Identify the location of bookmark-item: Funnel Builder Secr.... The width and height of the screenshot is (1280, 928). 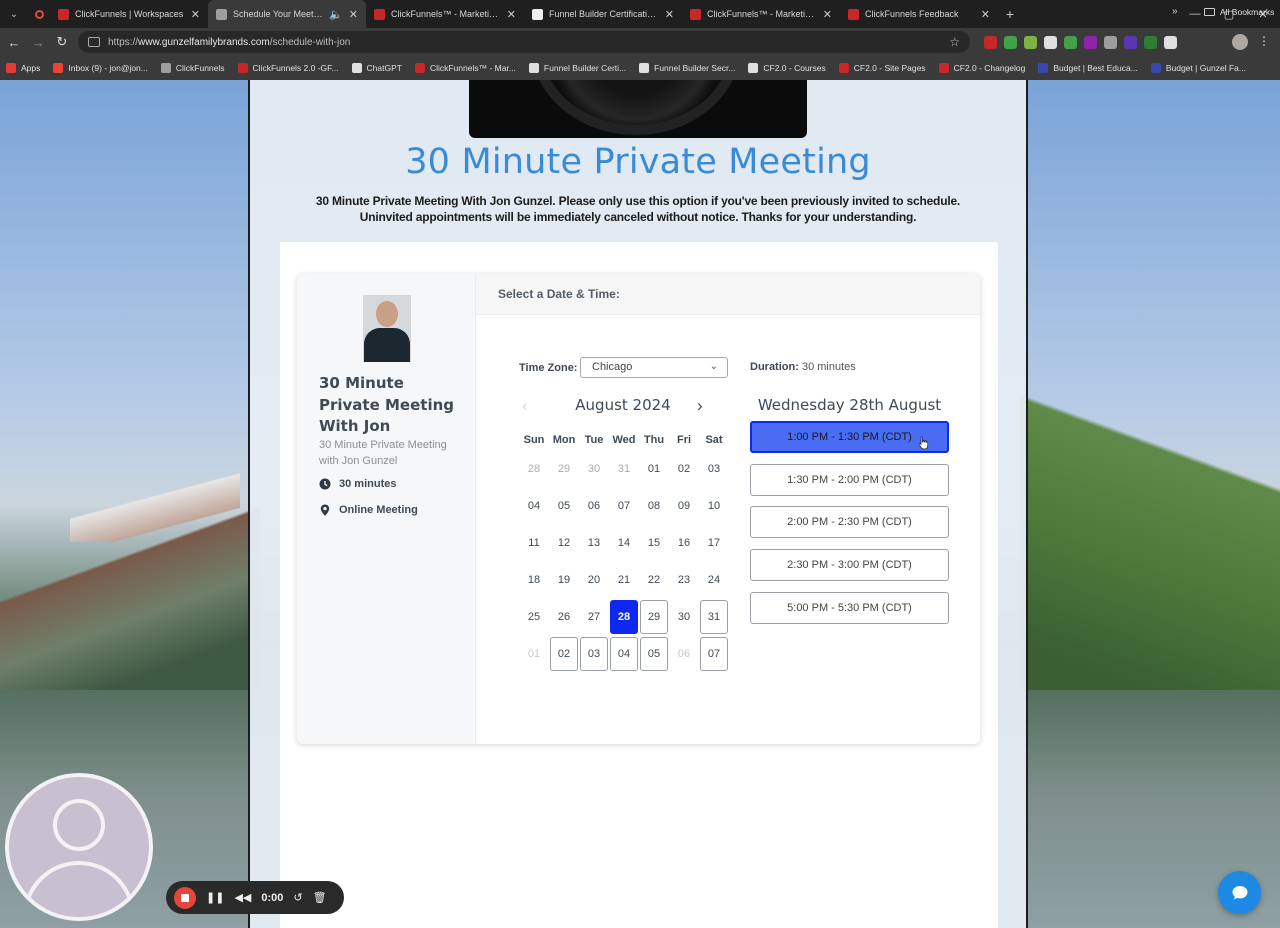
(687, 68).